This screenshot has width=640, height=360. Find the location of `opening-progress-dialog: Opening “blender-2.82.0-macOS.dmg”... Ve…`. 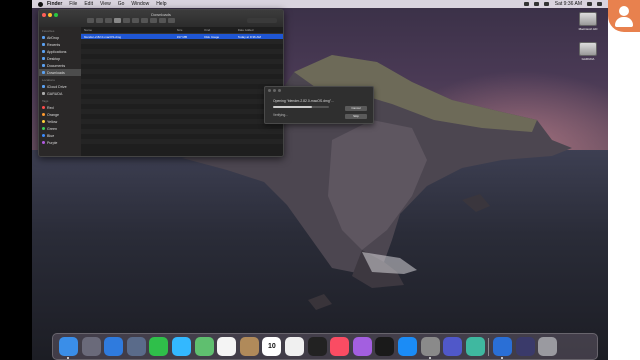

opening-progress-dialog: Opening “blender-2.82.0-macOS.dmg”... Ve… is located at coordinates (319, 105).